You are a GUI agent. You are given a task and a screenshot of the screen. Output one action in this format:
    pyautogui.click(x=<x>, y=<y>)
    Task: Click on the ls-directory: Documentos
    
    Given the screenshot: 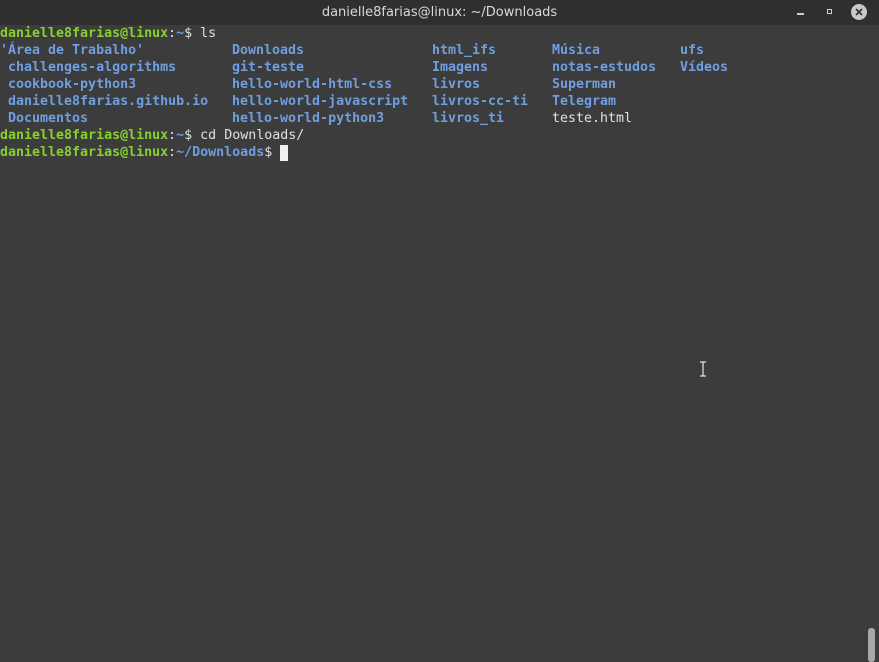 What is the action you would take?
    pyautogui.click(x=44, y=118)
    